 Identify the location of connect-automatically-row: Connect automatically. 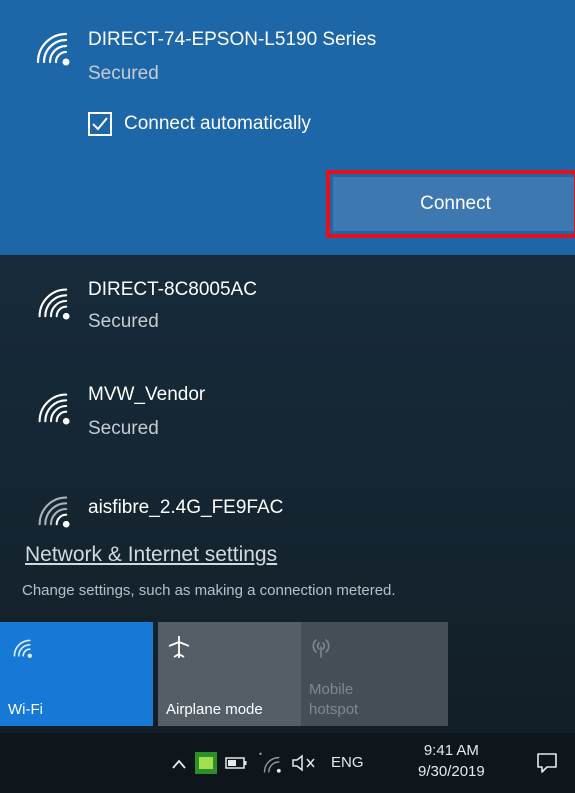
(199, 124).